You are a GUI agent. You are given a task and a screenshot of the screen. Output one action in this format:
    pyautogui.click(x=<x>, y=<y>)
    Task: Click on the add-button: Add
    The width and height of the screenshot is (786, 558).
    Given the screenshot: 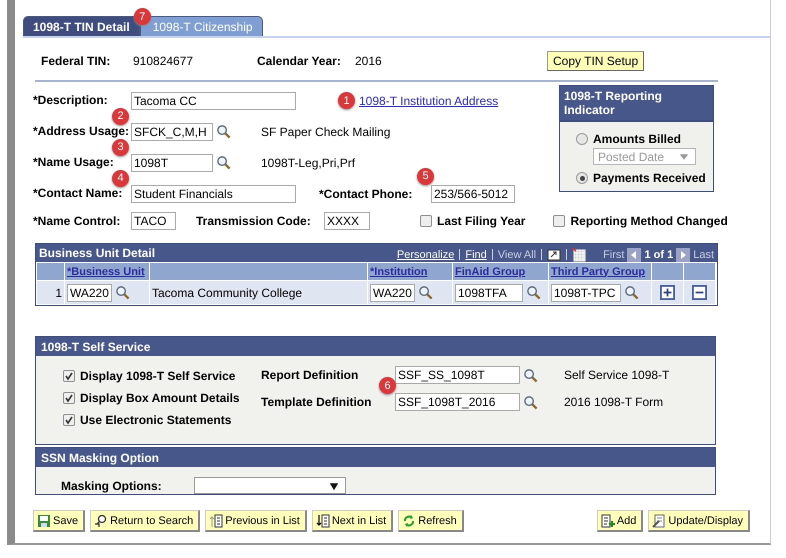 What is the action you would take?
    pyautogui.click(x=620, y=521)
    